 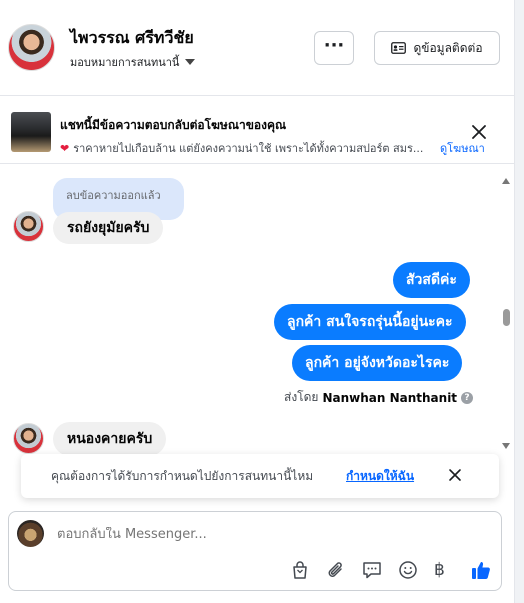 What do you see at coordinates (65, 148) in the screenshot?
I see `heart-icon: ❤` at bounding box center [65, 148].